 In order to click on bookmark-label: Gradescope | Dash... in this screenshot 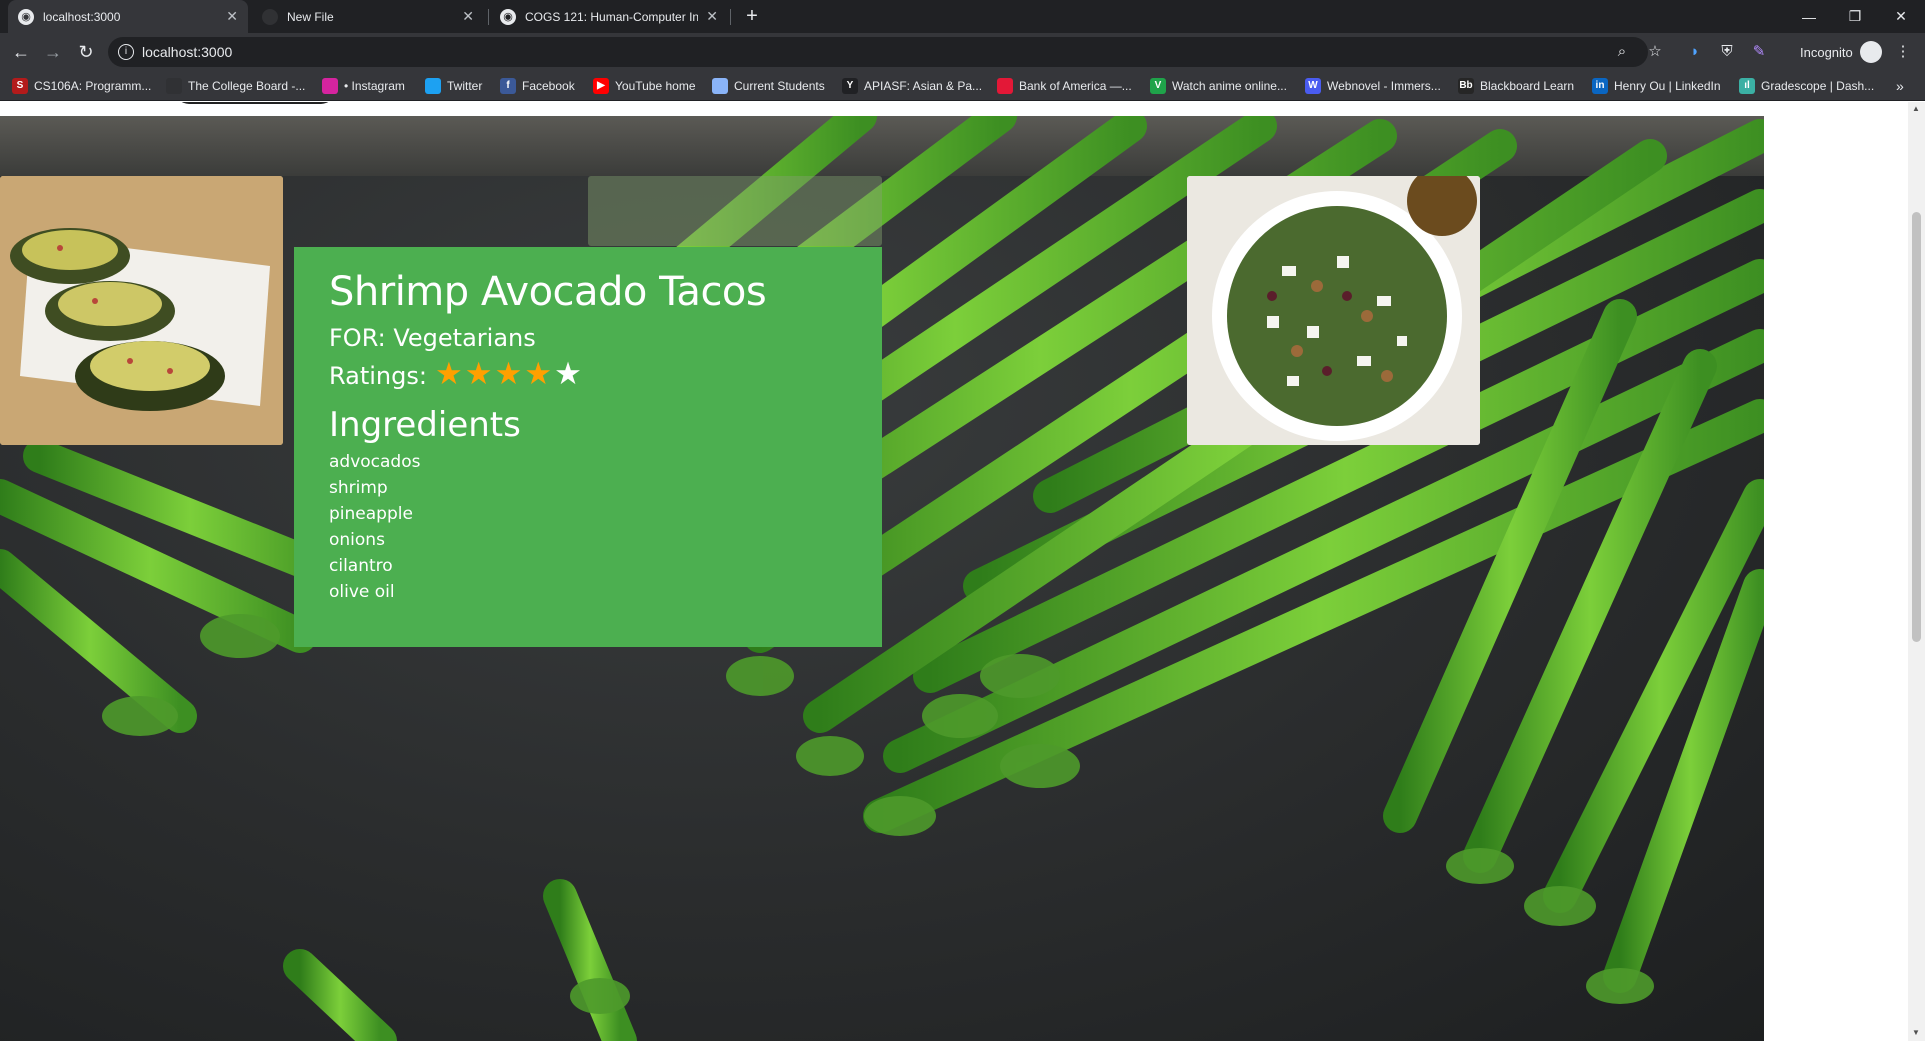, I will do `click(1818, 86)`.